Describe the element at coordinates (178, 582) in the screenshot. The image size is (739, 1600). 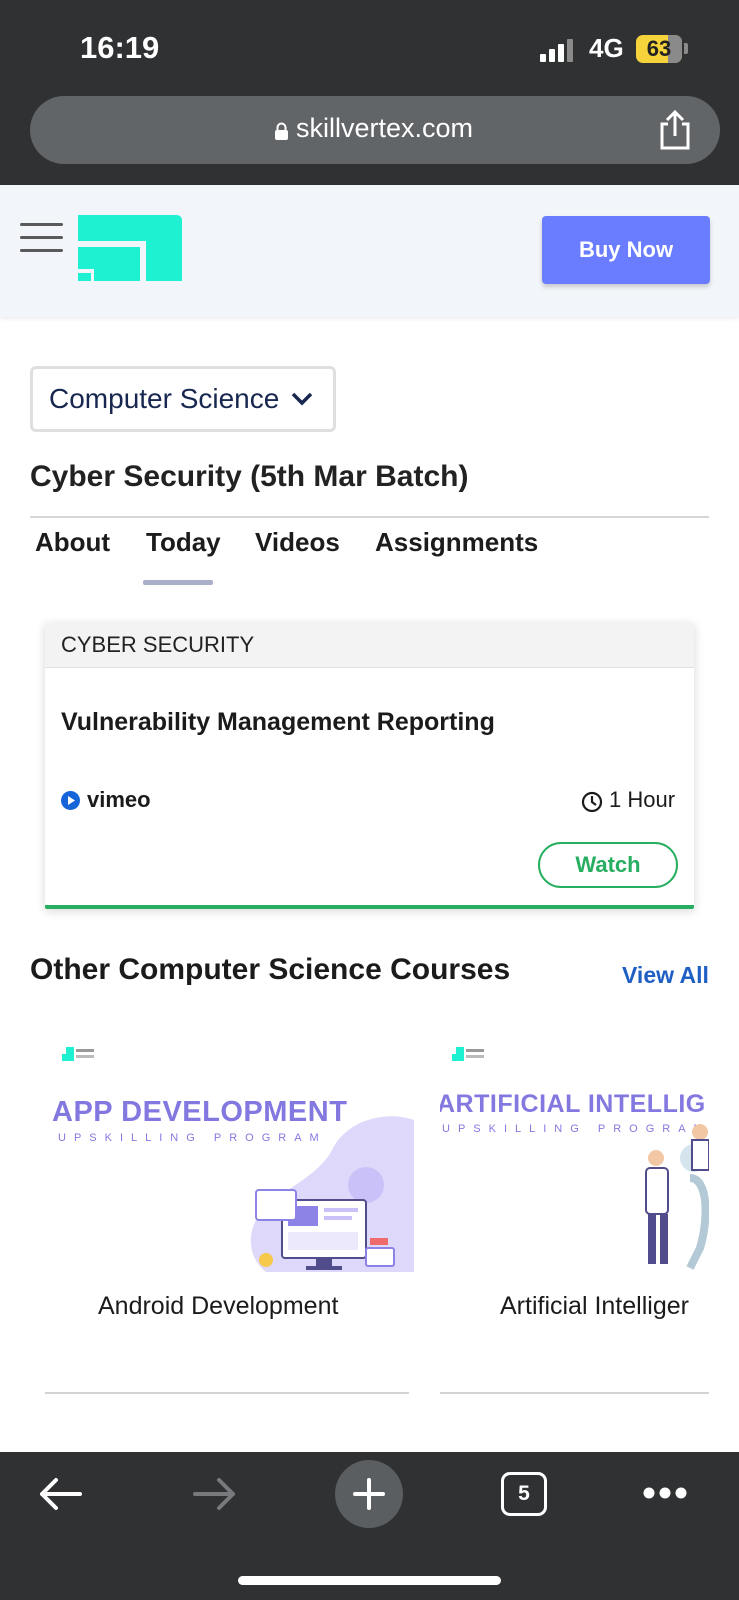
I see `active-tab-indicator` at that location.